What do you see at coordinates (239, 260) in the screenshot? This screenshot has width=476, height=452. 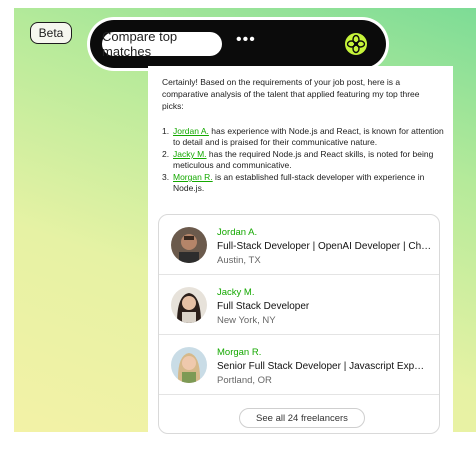 I see `freelancer-location: Austin, TX` at bounding box center [239, 260].